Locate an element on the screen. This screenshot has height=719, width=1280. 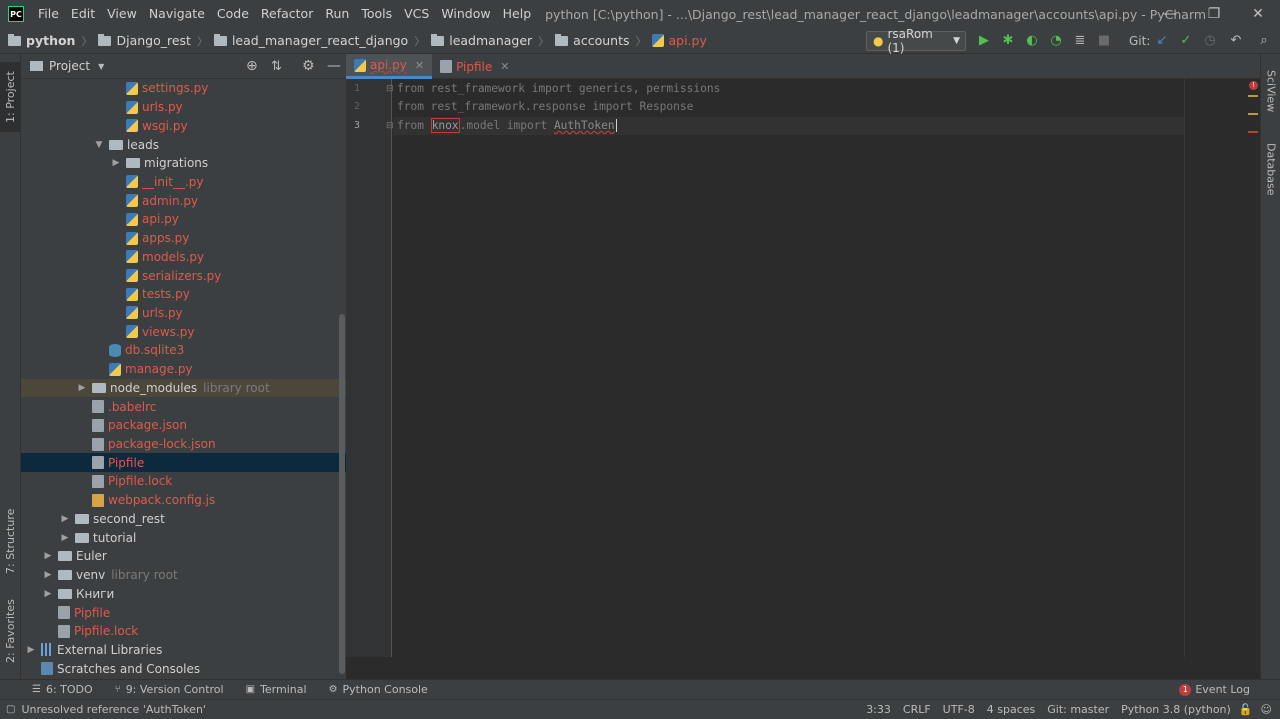
gear-icon: ⚙ is located at coordinates (308, 66).